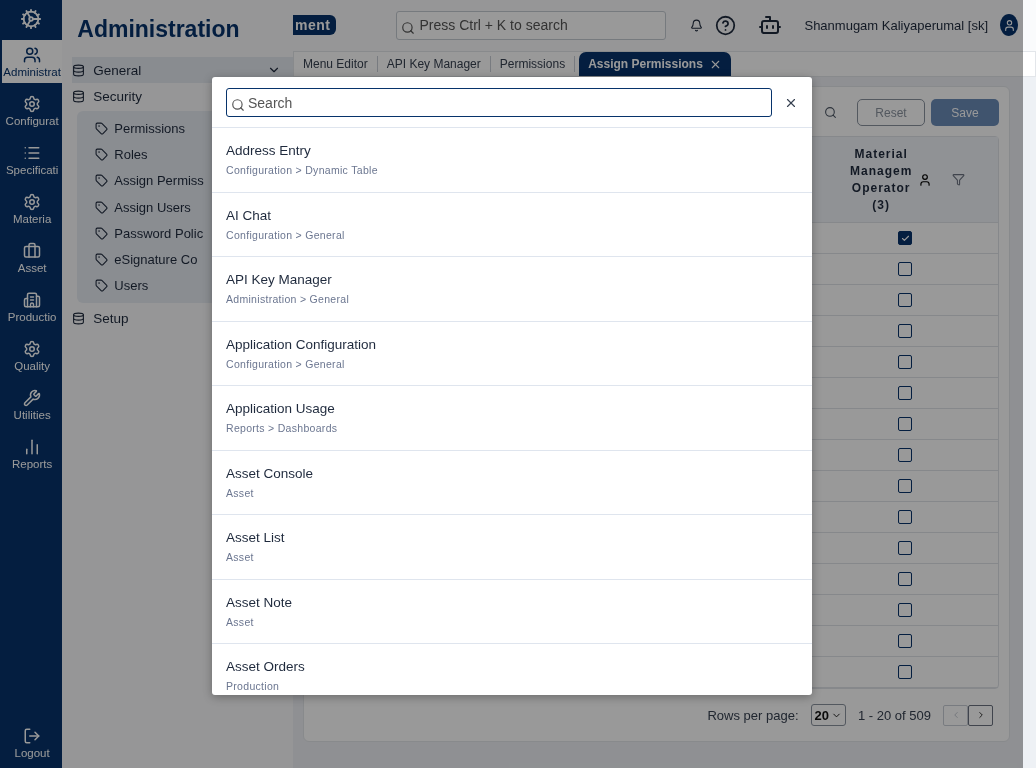  Describe the element at coordinates (896, 25) in the screenshot. I see `user-name: Shanmugam Kaliyaperumal [sk]` at that location.